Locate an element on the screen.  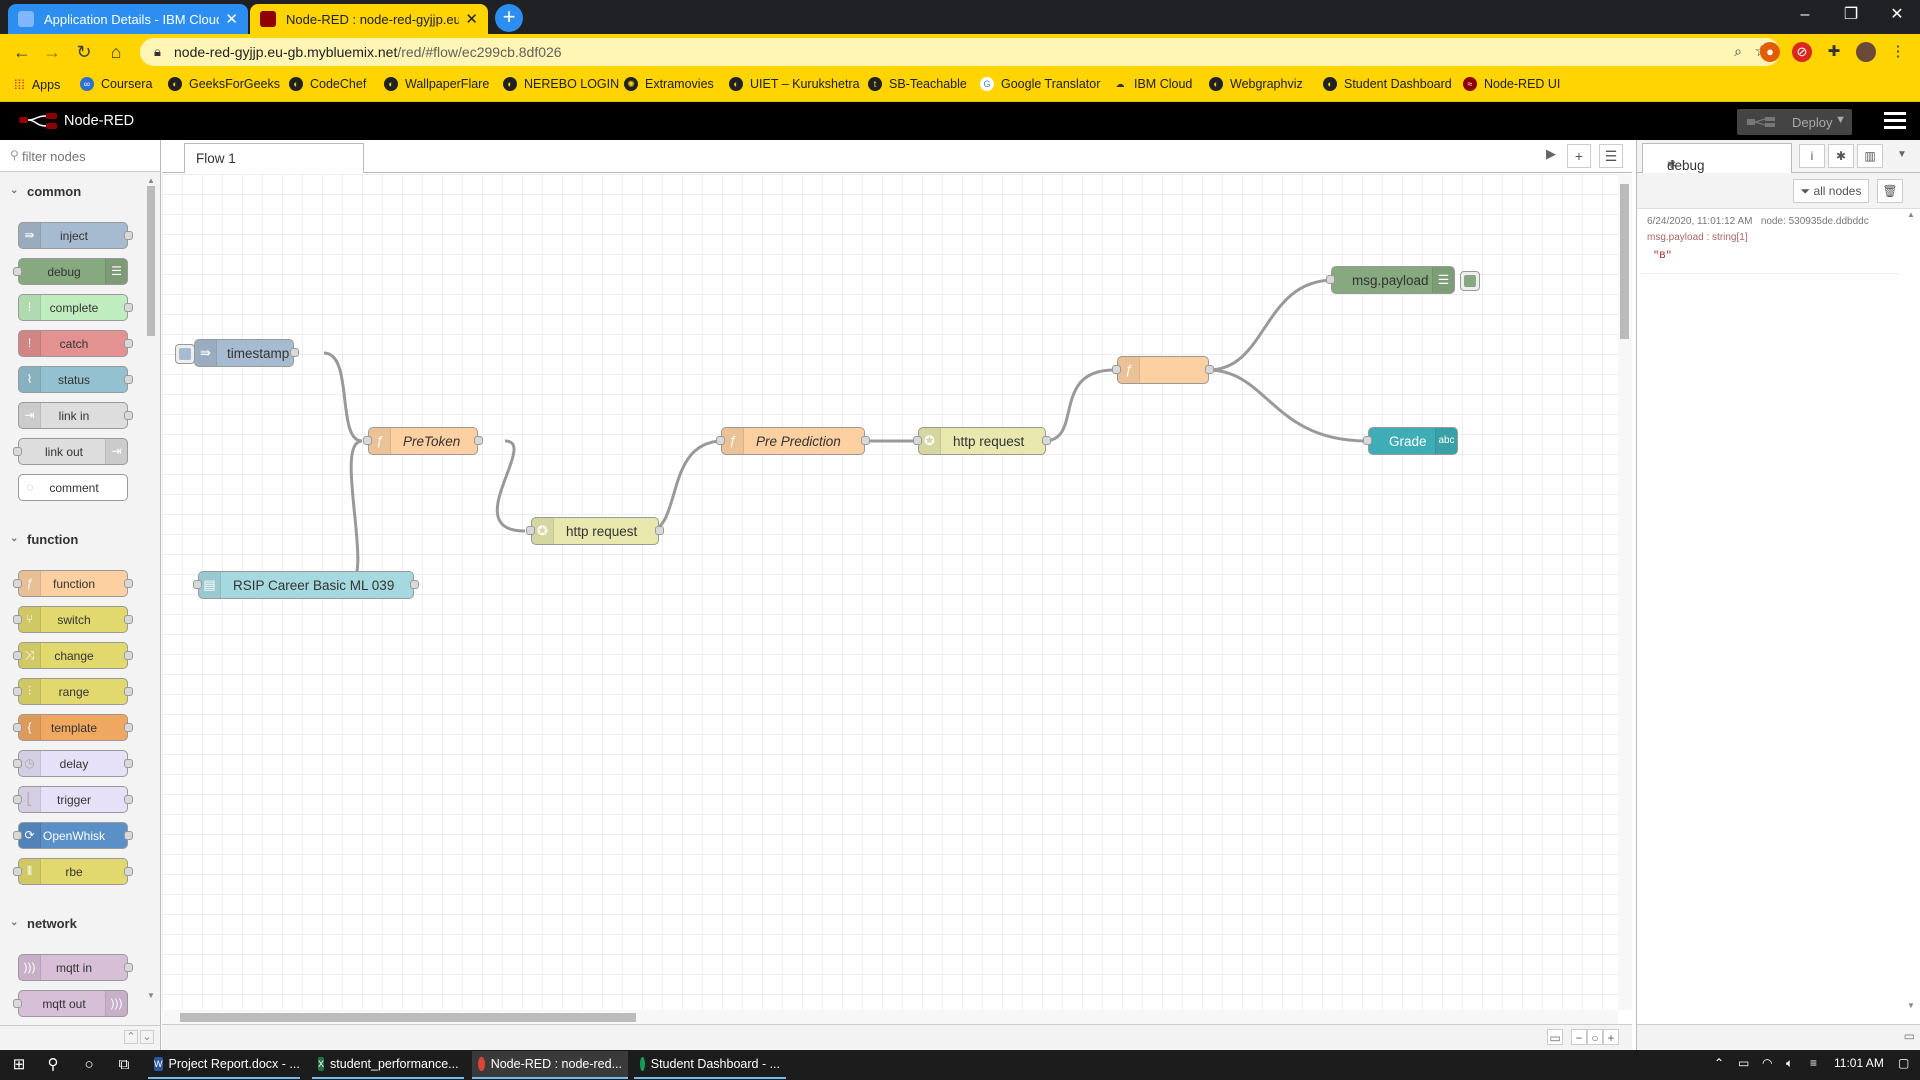
forward-icon: → is located at coordinates (52, 52).